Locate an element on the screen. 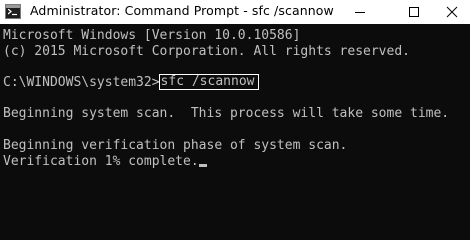 The image size is (470, 240). version-line: Microsoft Windows [Version 10.0.10586] is located at coordinates (152, 35).